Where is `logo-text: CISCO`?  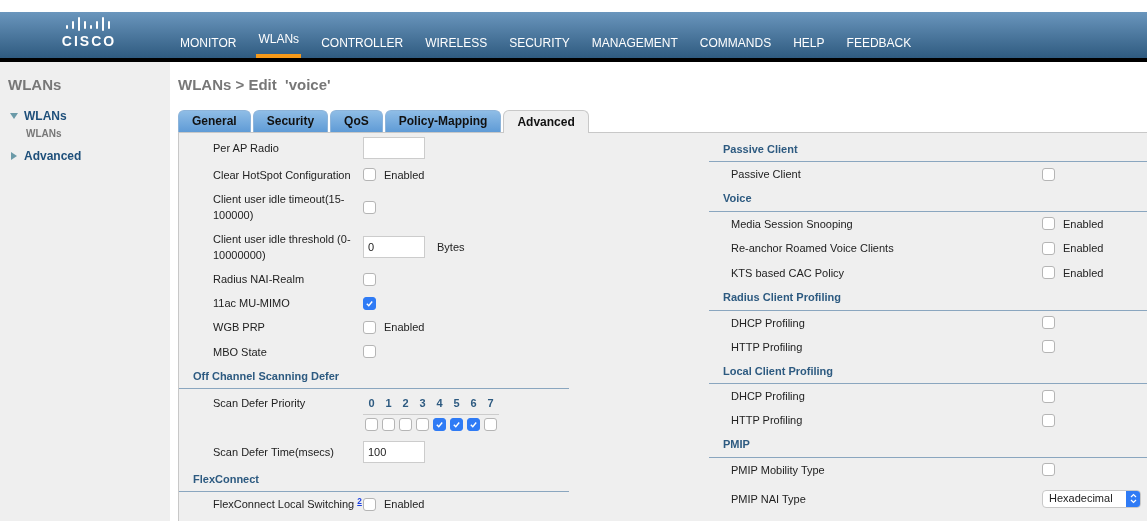
logo-text: CISCO is located at coordinates (89, 41).